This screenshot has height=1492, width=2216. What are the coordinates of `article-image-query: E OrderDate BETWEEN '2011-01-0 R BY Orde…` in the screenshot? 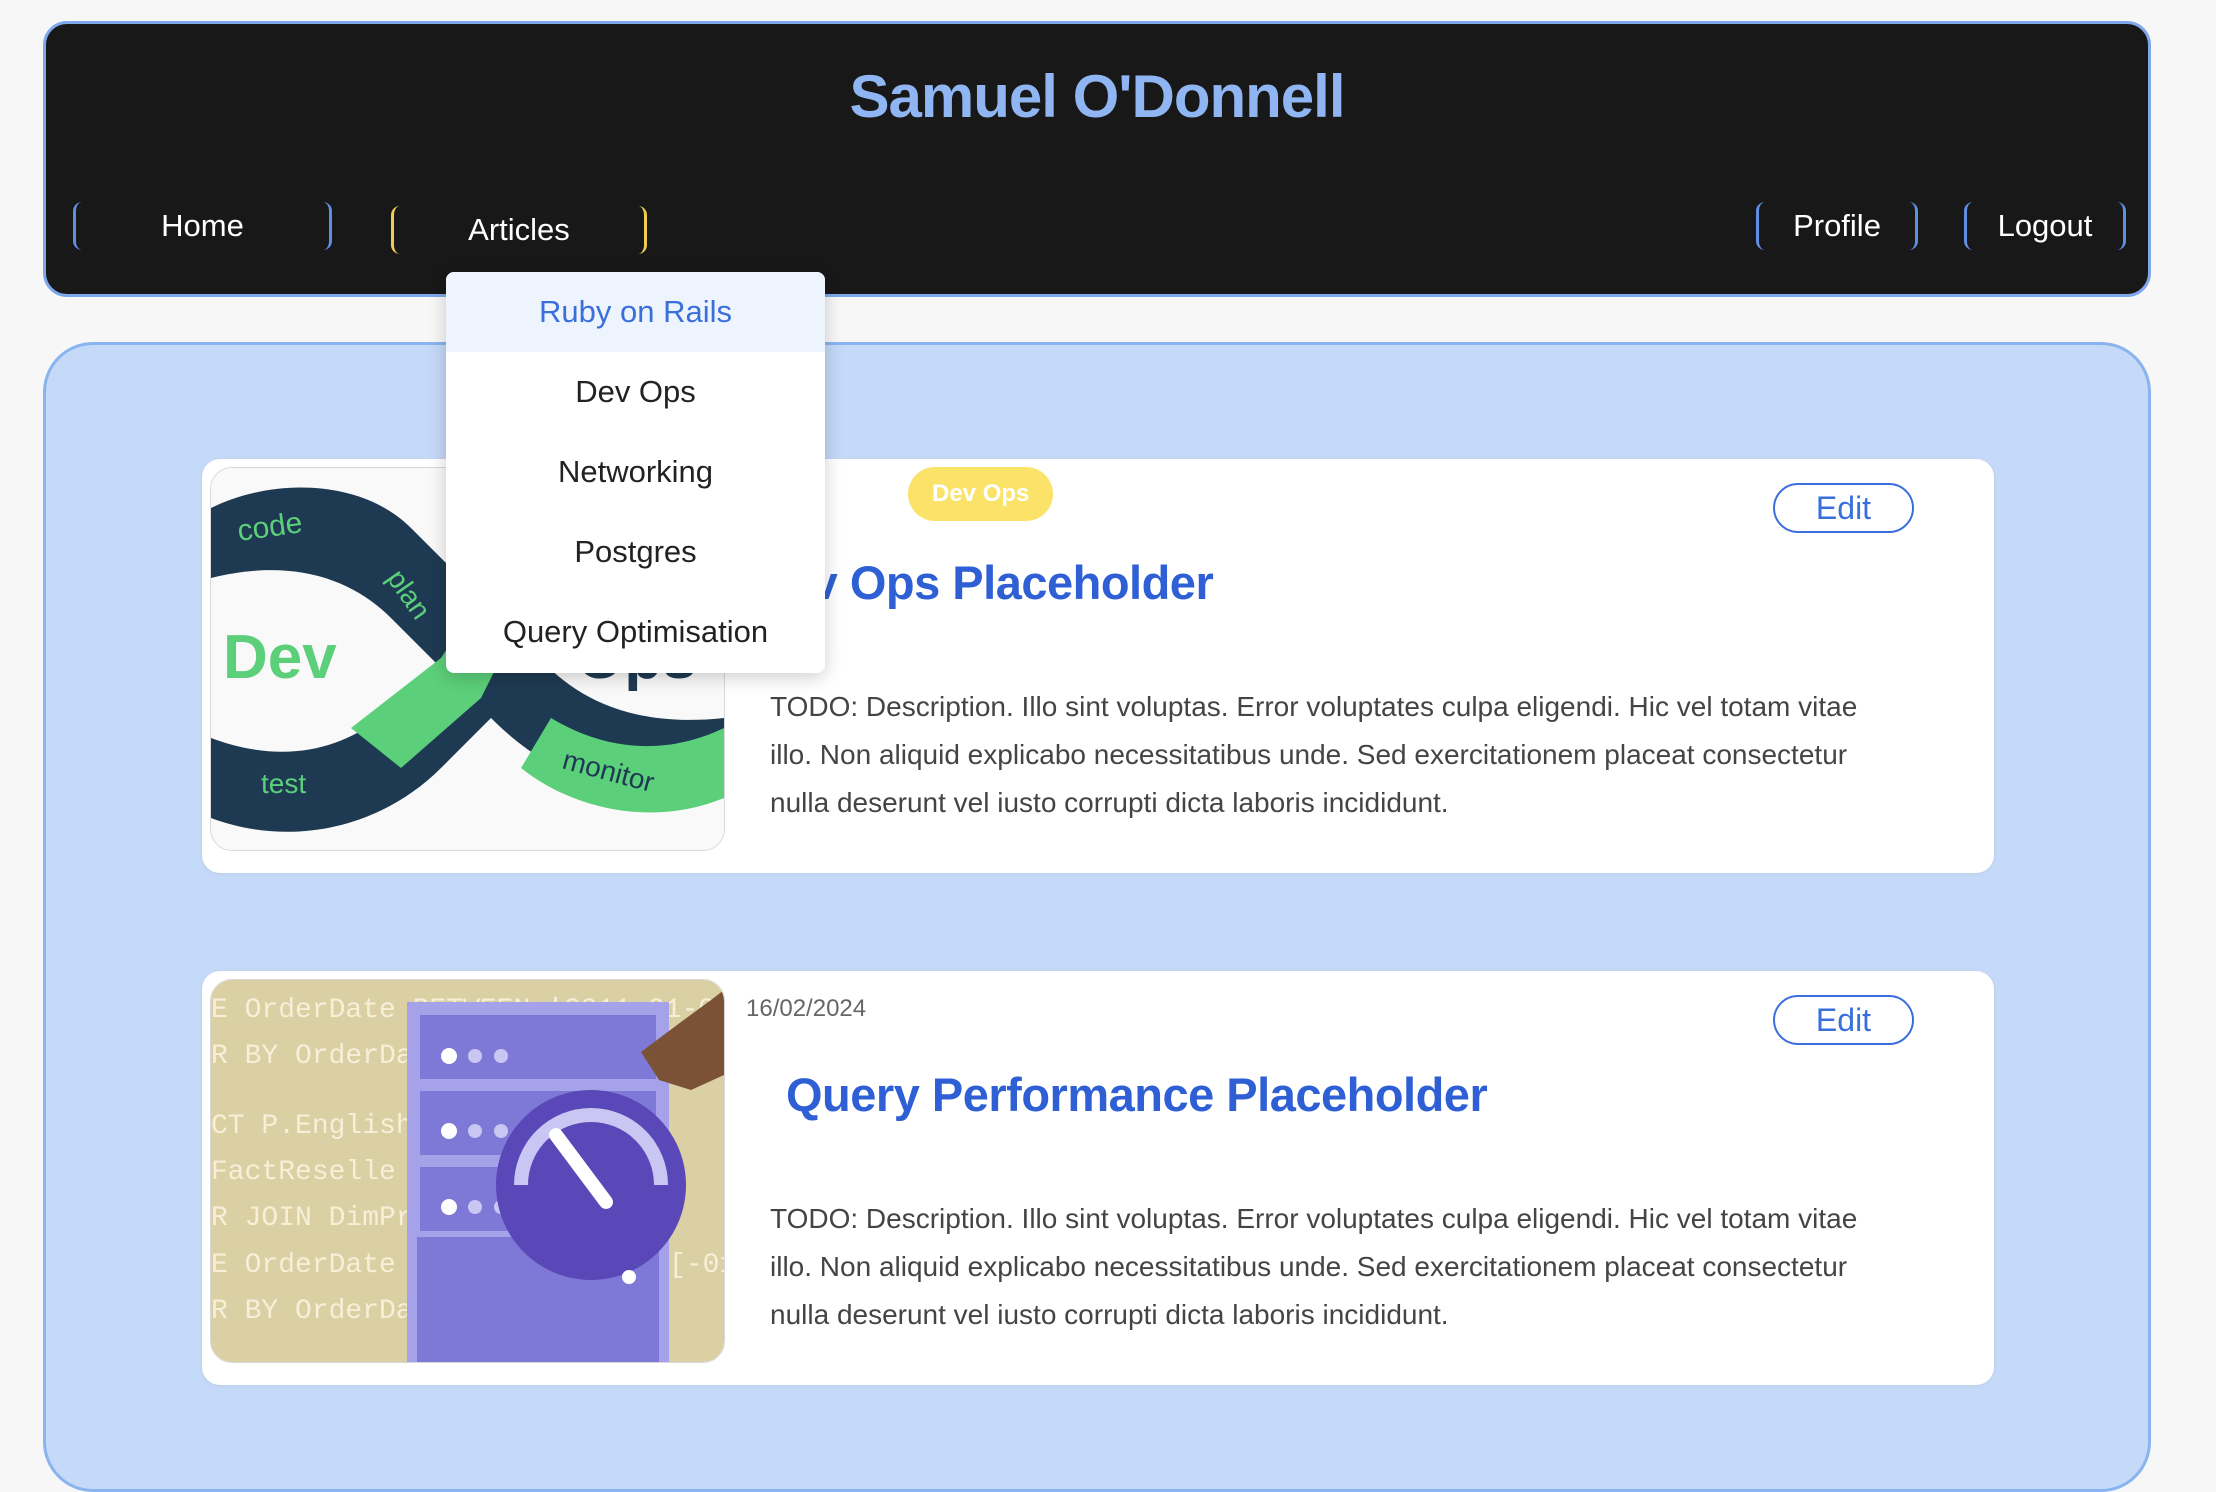 It's located at (467, 1171).